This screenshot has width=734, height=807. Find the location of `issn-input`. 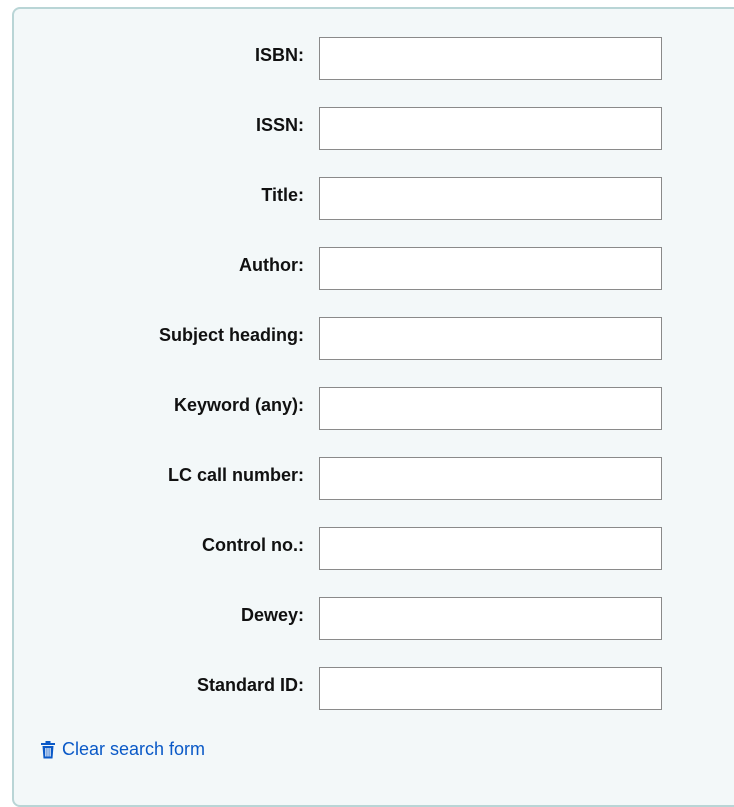

issn-input is located at coordinates (490, 128).